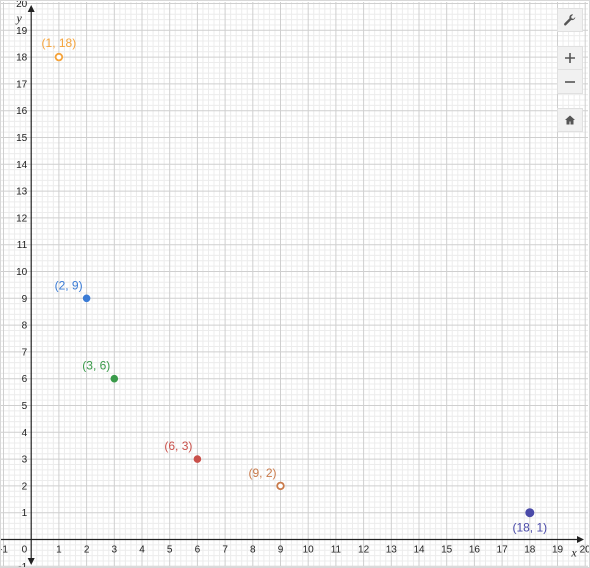  What do you see at coordinates (25, 550) in the screenshot?
I see `origin-label: 0` at bounding box center [25, 550].